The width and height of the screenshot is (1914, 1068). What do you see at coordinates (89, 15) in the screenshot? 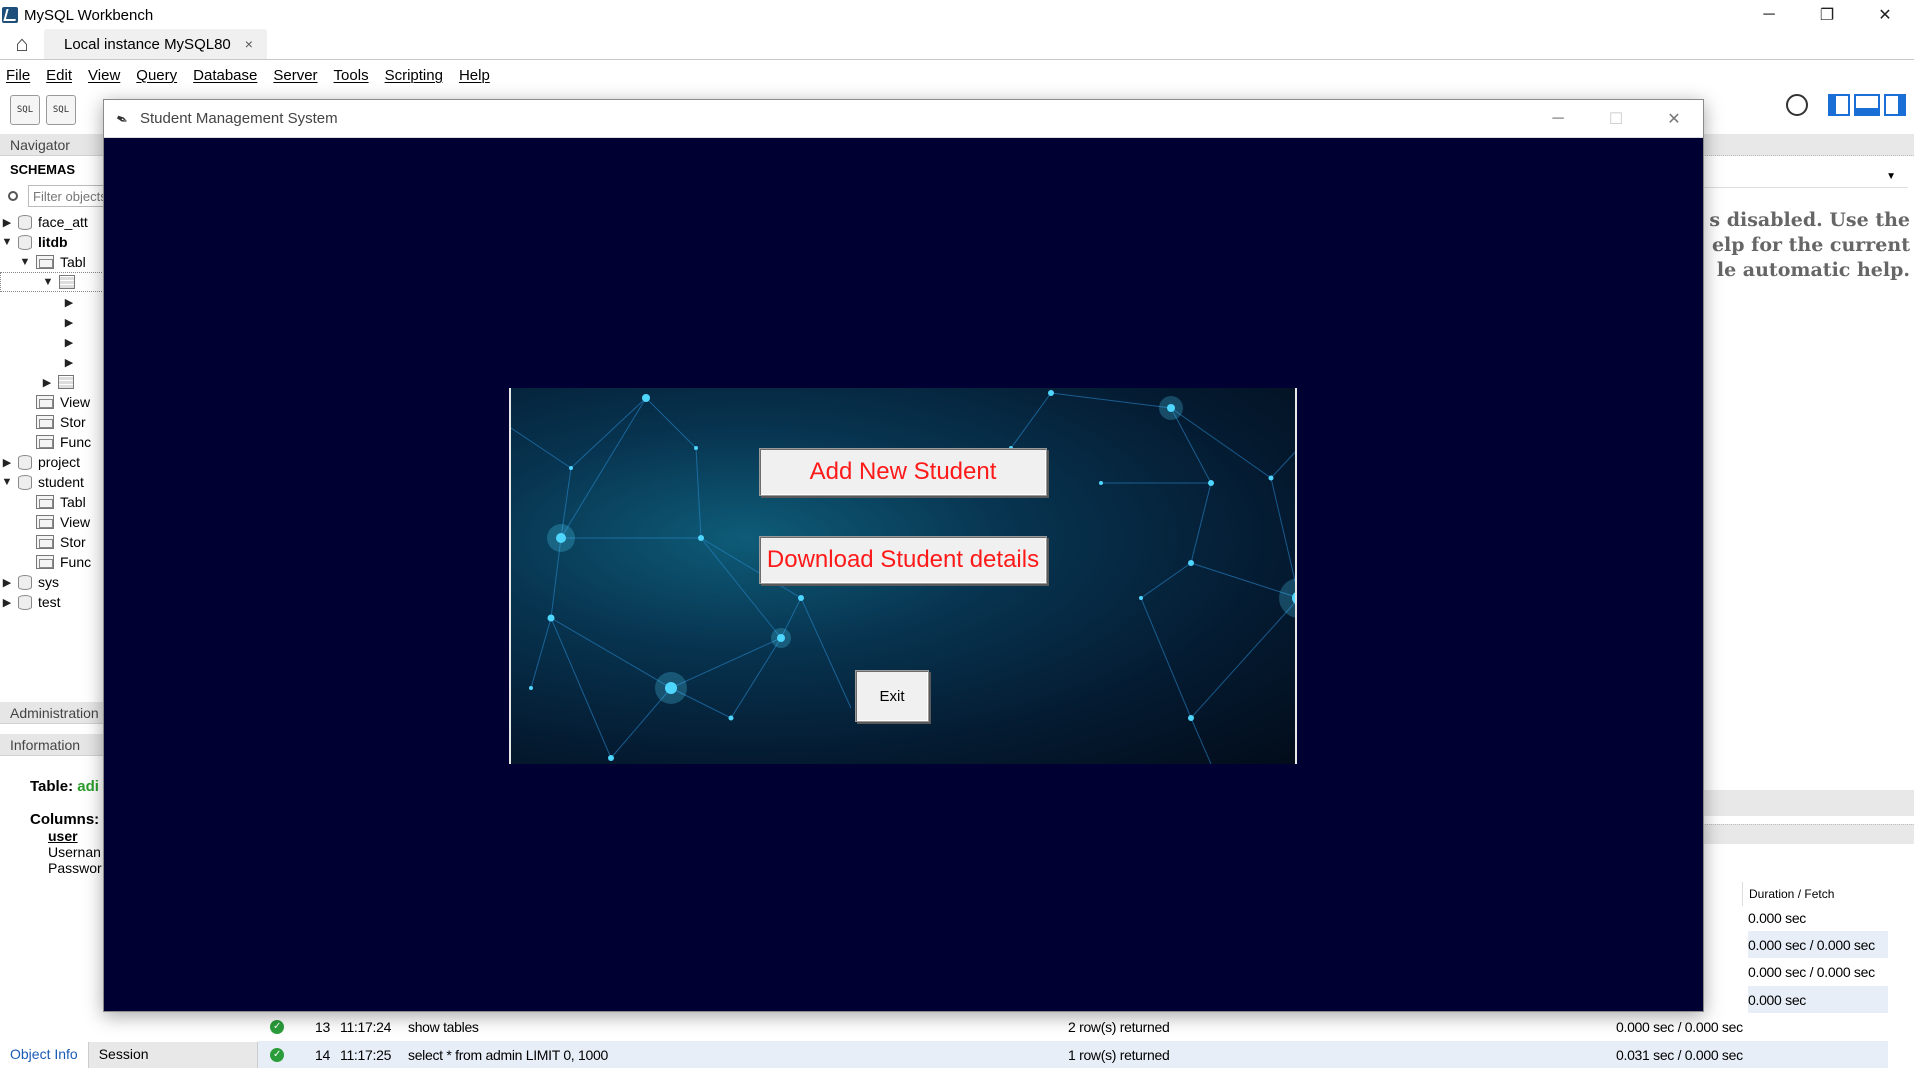
I see `window-title: MySQL Workbench` at bounding box center [89, 15].